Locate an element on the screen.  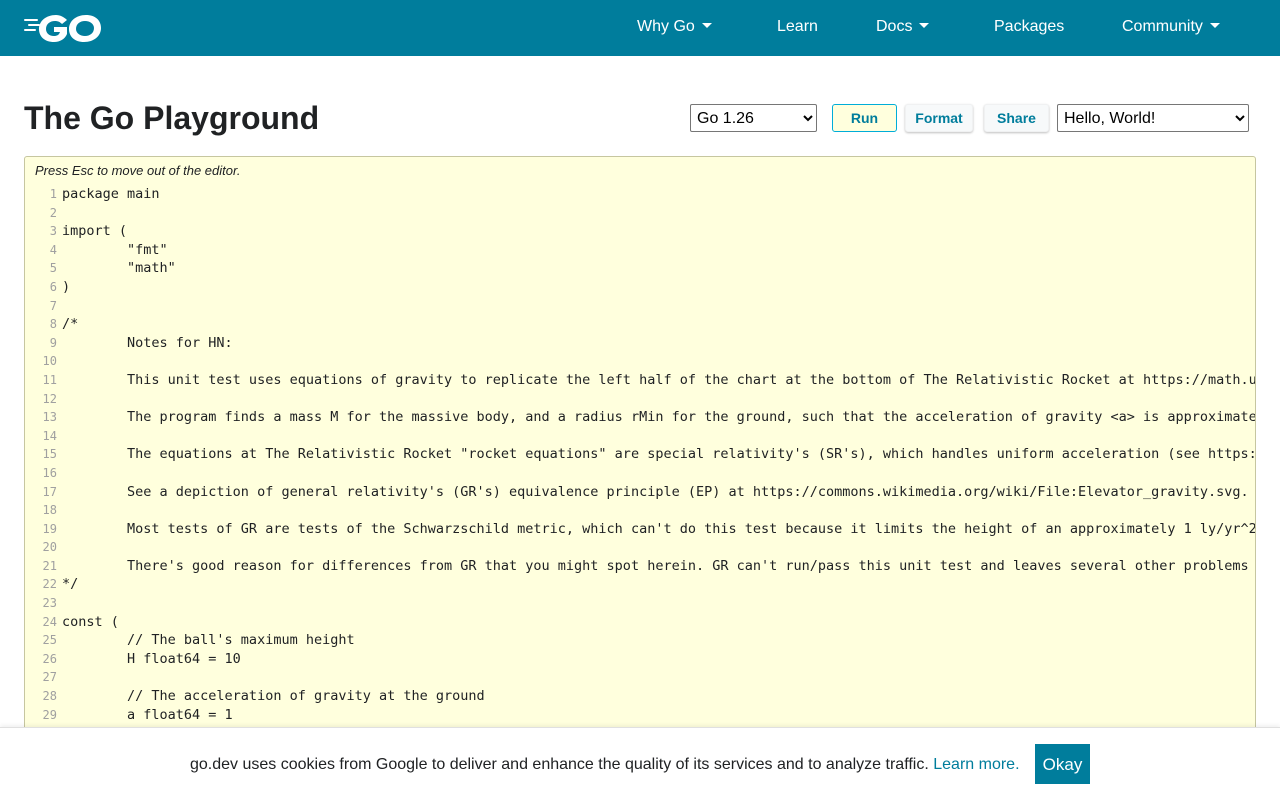
nav-docs: Docs is located at coordinates (903, 27).